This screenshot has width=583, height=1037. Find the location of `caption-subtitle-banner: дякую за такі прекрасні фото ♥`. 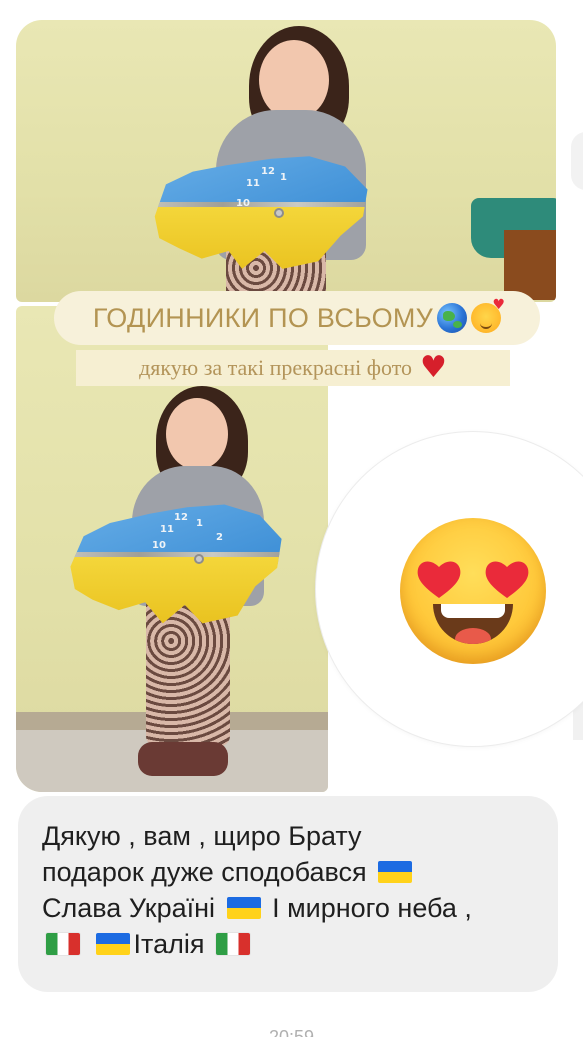

caption-subtitle-banner: дякую за такі прекрасні фото ♥ is located at coordinates (293, 368).